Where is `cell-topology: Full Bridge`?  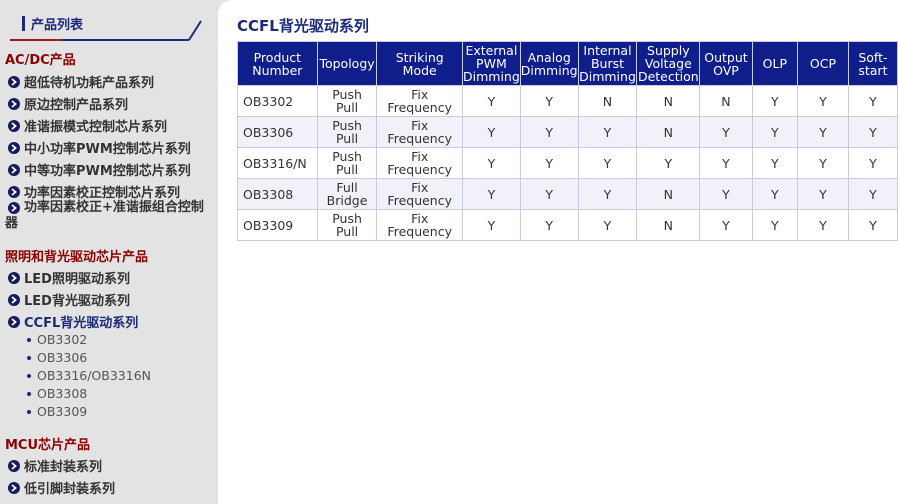
cell-topology: Full Bridge is located at coordinates (347, 194).